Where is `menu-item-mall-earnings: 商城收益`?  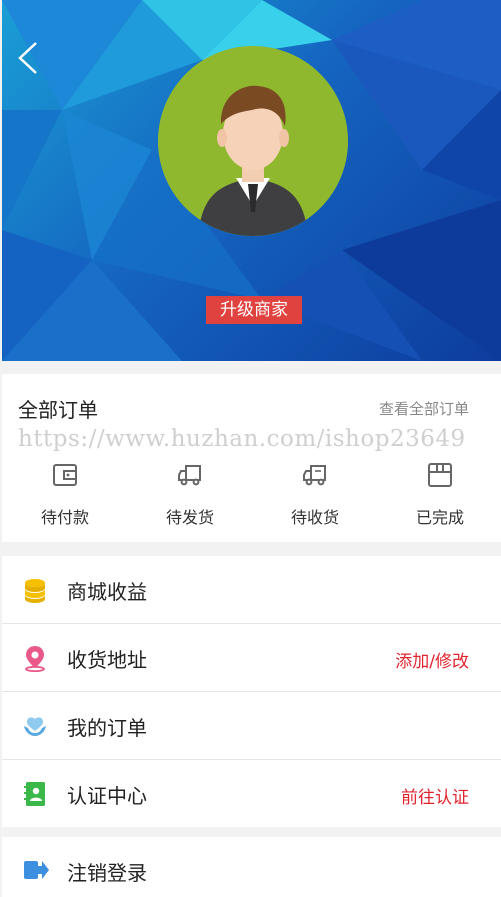
menu-item-mall-earnings: 商城收益 is located at coordinates (251, 590).